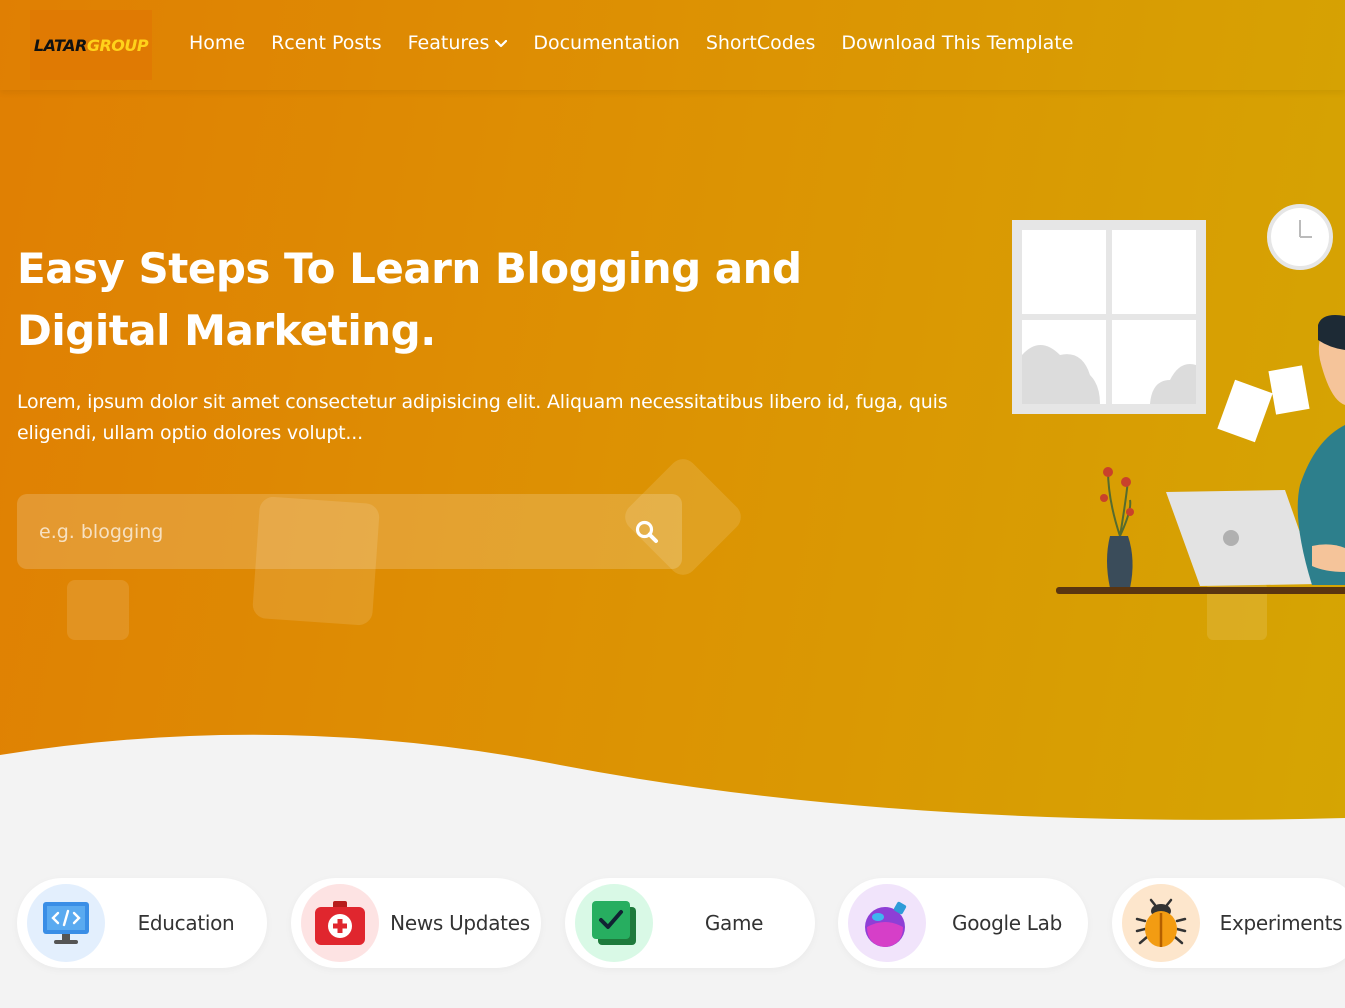 This screenshot has height=1008, width=1345. What do you see at coordinates (734, 923) in the screenshot?
I see `category-game-label: Game` at bounding box center [734, 923].